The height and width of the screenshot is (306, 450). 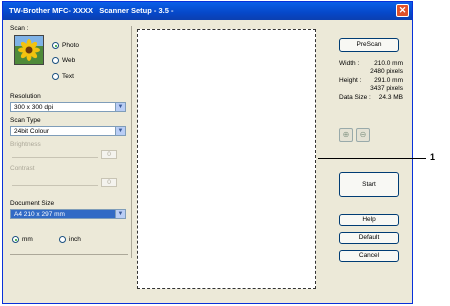 I want to click on datasize-value: 24.3 MB, so click(x=390, y=97).